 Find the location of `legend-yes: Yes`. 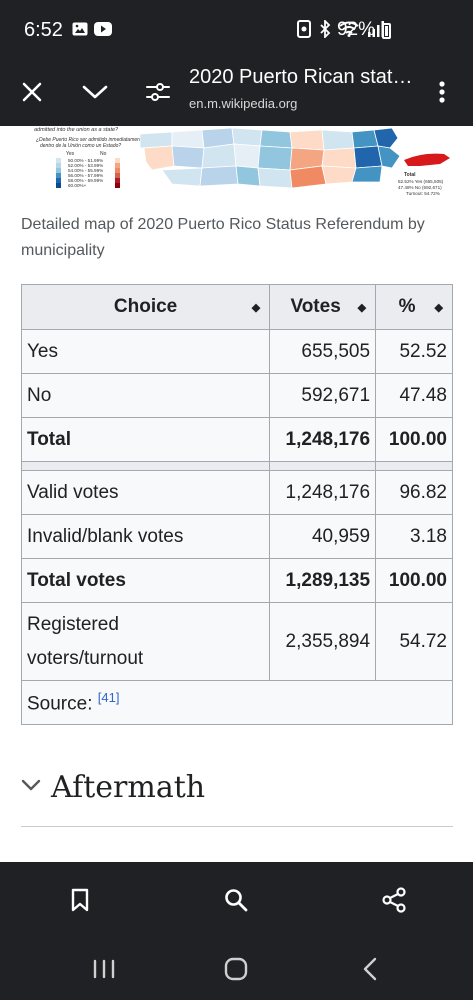

legend-yes: Yes is located at coordinates (70, 154).